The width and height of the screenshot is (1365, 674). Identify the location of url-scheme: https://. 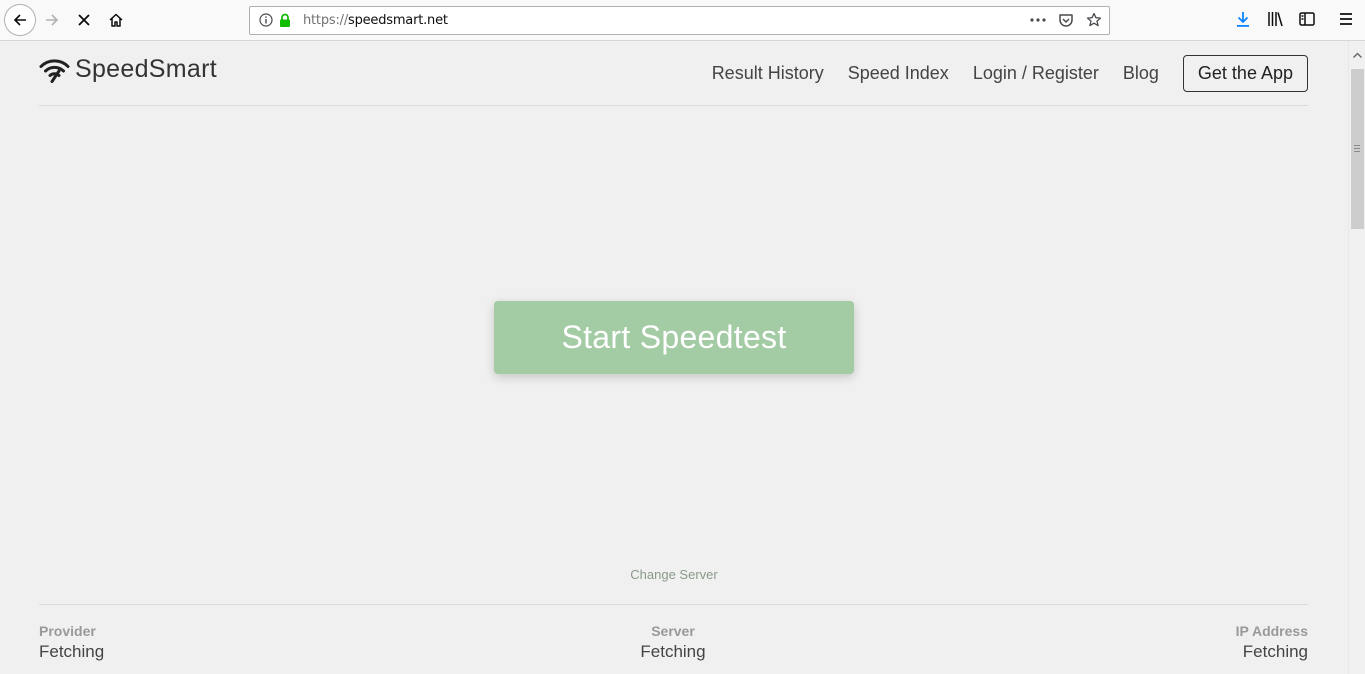
(325, 20).